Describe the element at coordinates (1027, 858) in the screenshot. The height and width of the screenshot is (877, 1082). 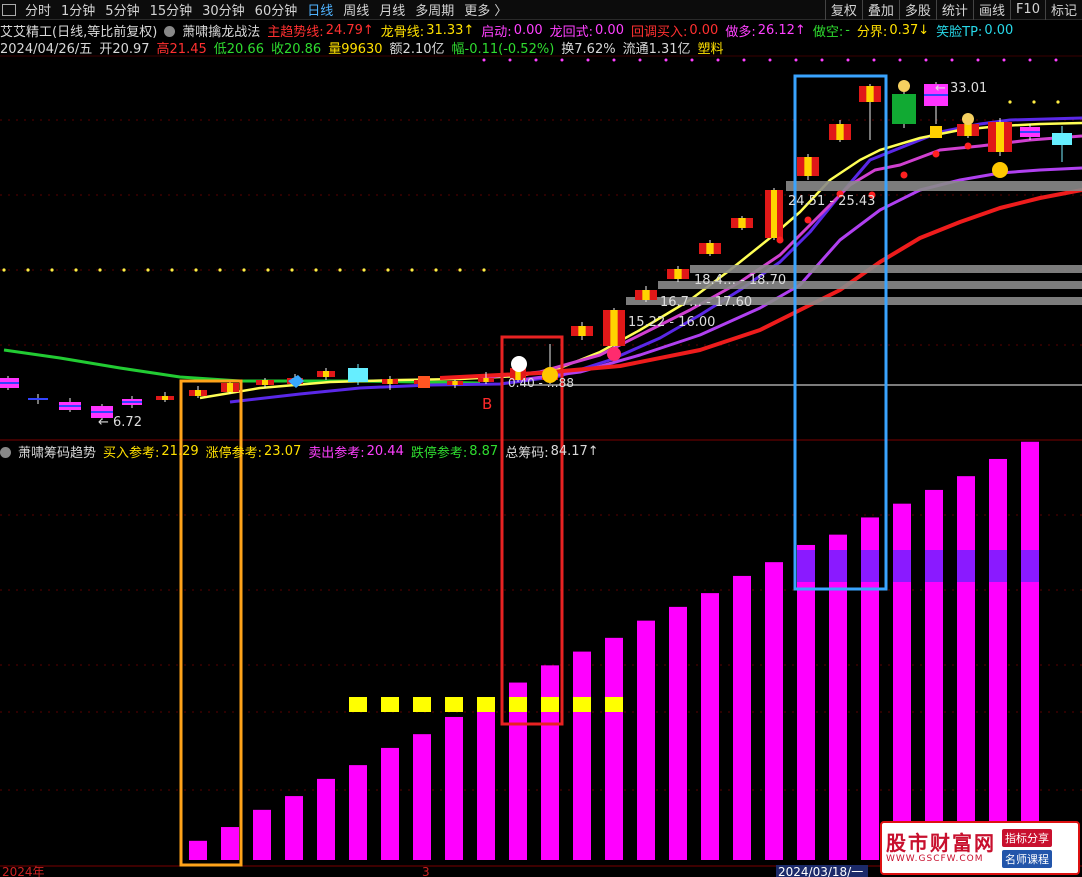
I see `watermark-tag-course: 名师课程` at that location.